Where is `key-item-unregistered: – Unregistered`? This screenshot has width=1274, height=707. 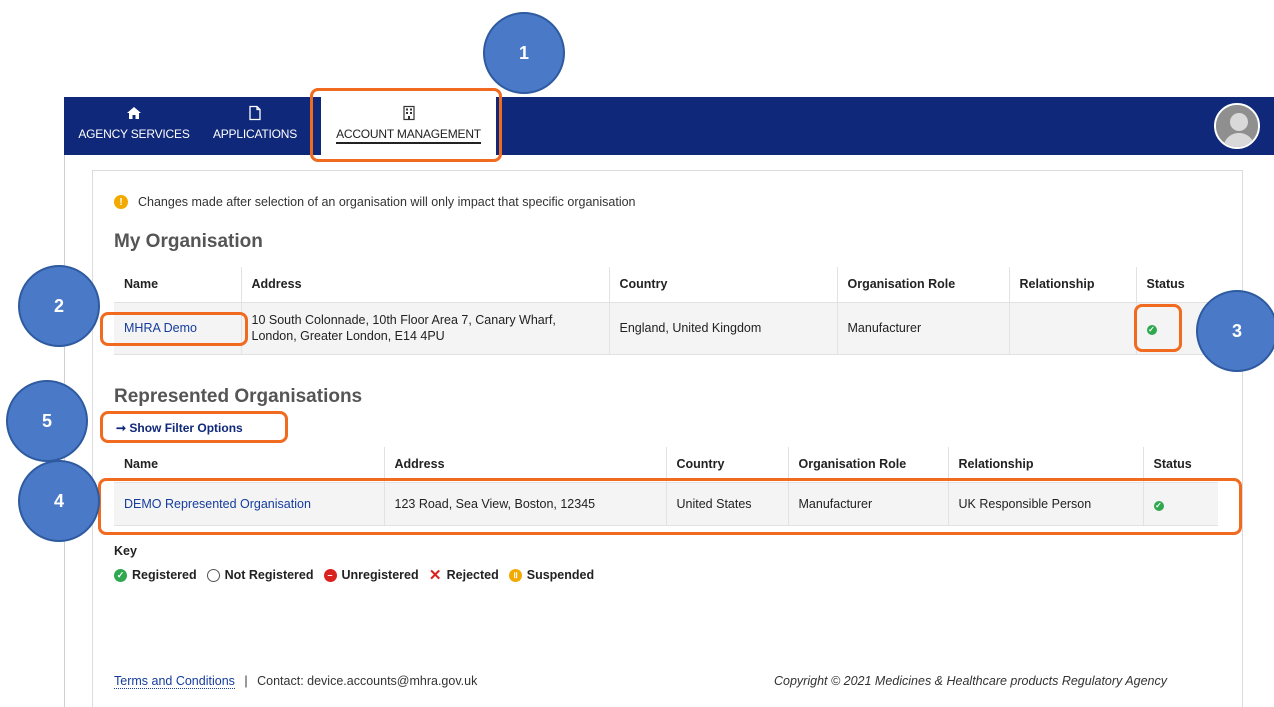 key-item-unregistered: – Unregistered is located at coordinates (371, 575).